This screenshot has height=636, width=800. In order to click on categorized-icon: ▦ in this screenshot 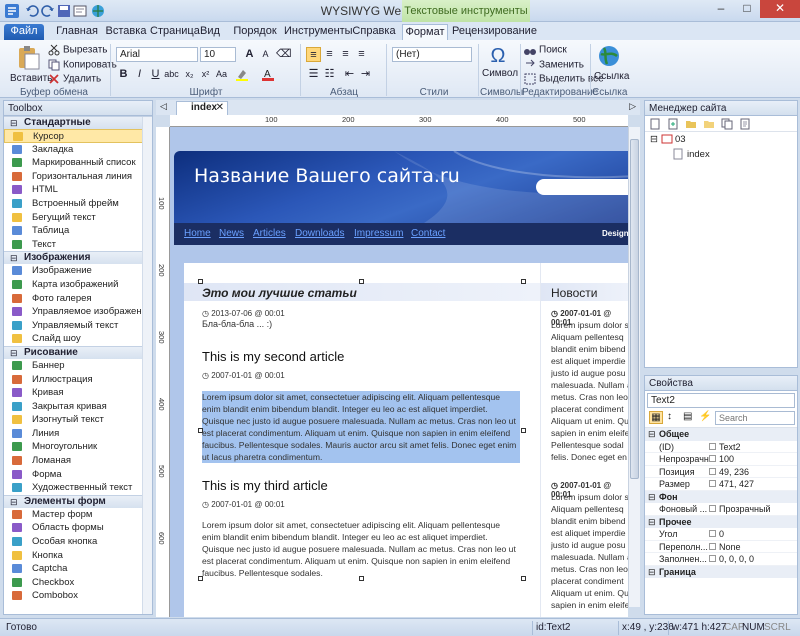, I will do `click(656, 417)`.